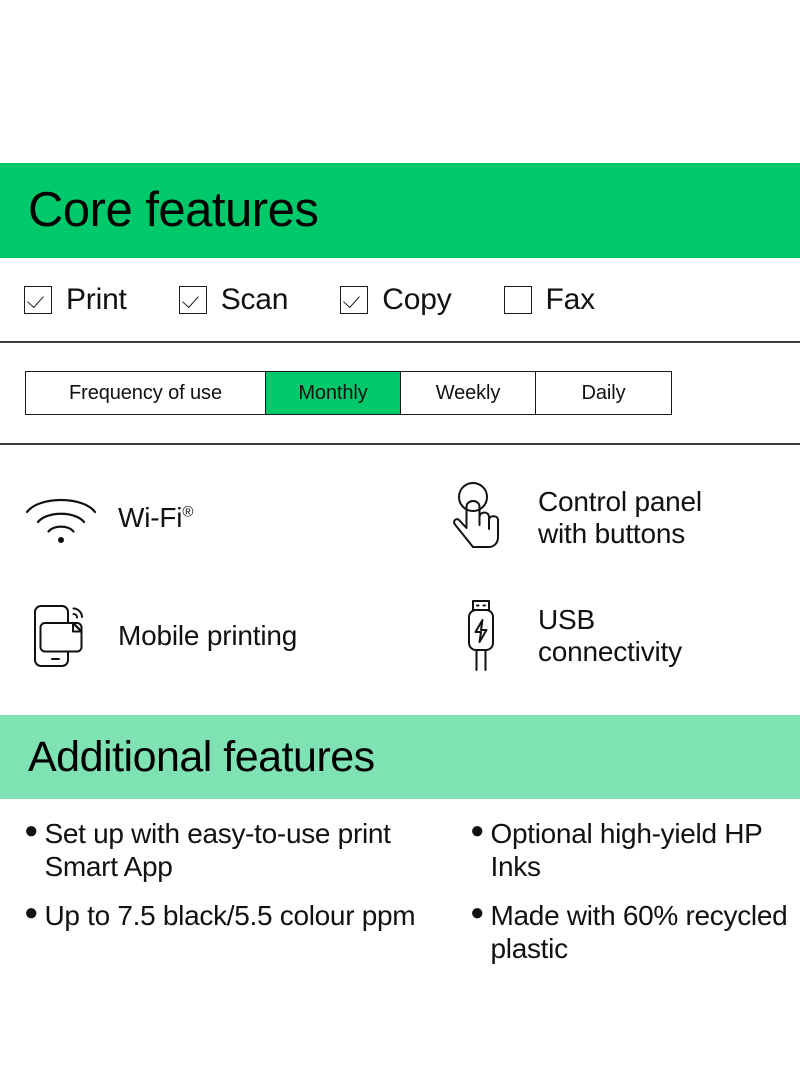 The width and height of the screenshot is (800, 1091). I want to click on core-features-banner: Core features, so click(400, 210).